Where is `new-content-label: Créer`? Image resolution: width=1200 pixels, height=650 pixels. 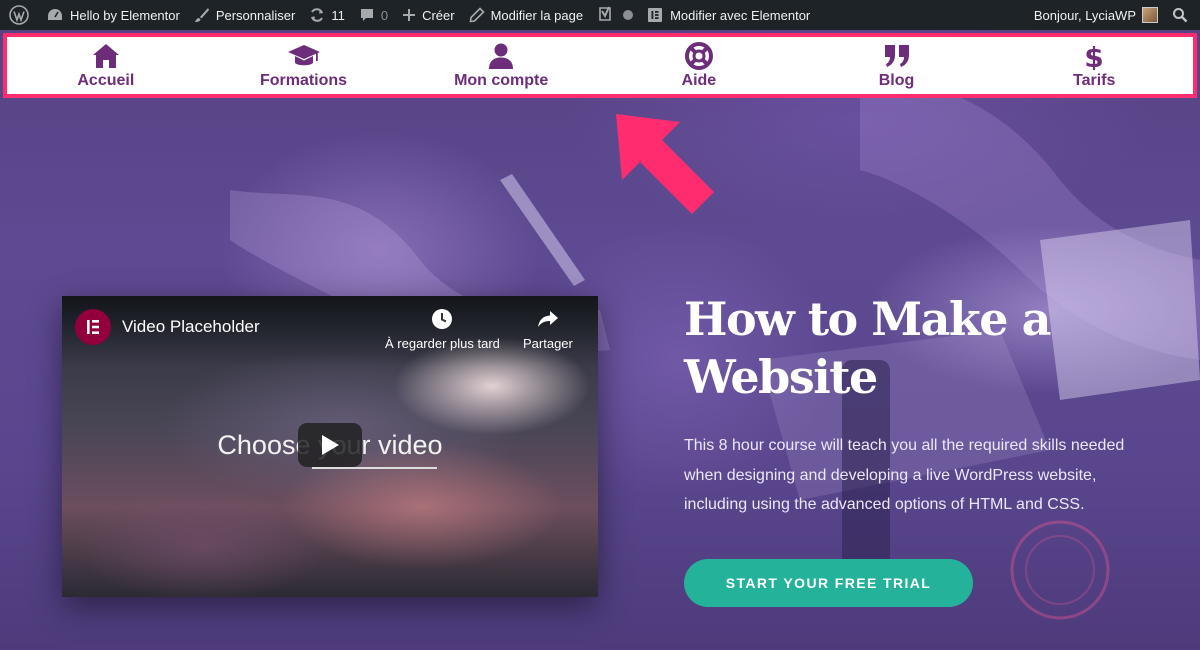
new-content-label: Créer is located at coordinates (438, 15).